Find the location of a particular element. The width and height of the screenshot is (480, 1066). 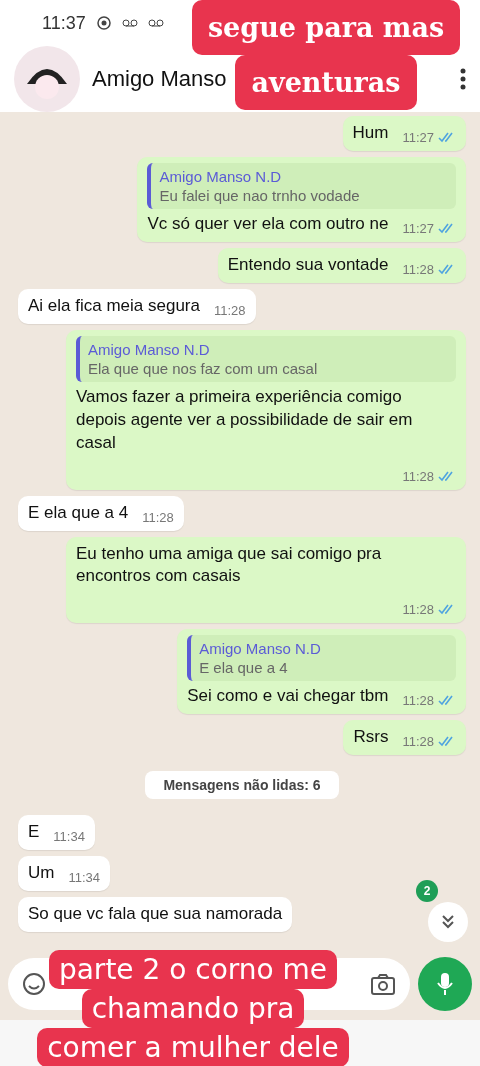

quoted-message: Amigo Manso N.D Eu falei que nao trnho vodade is located at coordinates (301, 185).